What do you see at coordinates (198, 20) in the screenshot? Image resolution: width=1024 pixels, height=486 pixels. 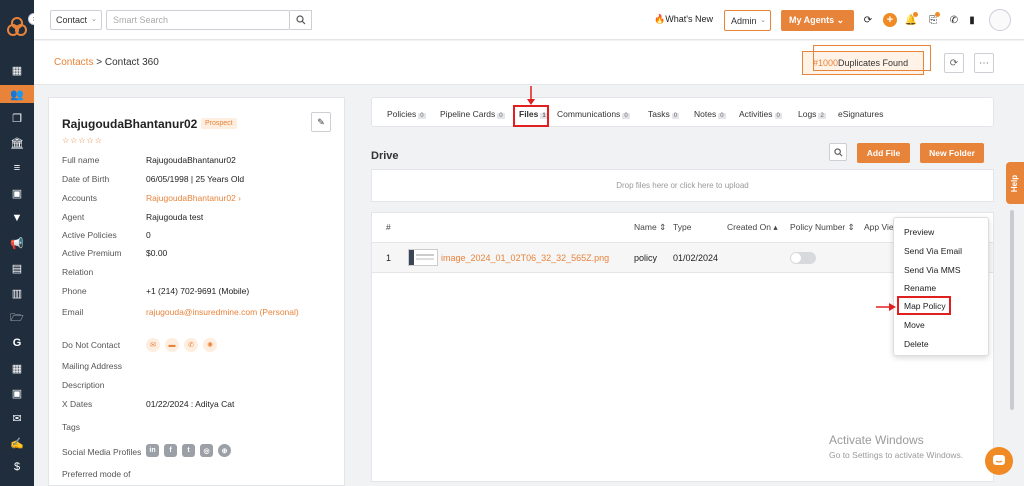 I see `smart-search-input: Smart Search` at bounding box center [198, 20].